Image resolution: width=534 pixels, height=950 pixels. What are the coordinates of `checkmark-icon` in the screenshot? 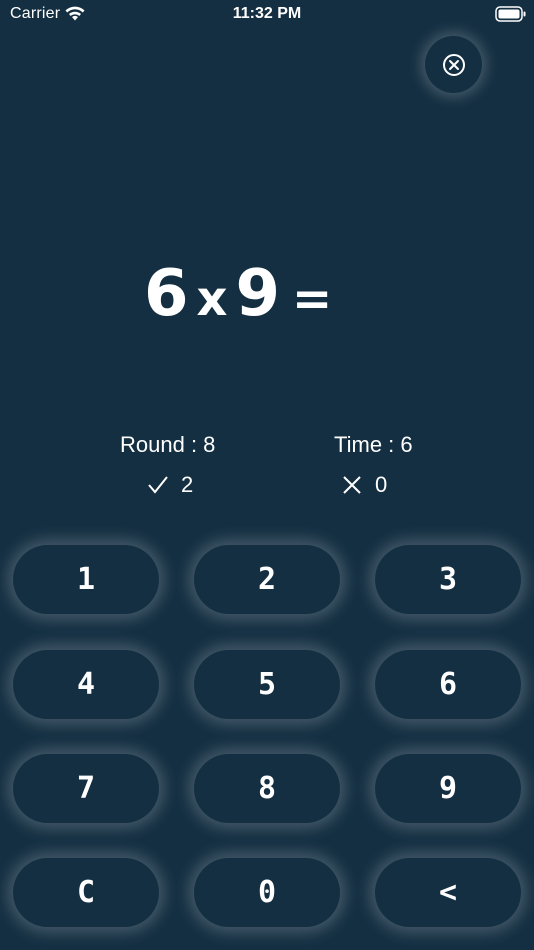 It's located at (158, 485).